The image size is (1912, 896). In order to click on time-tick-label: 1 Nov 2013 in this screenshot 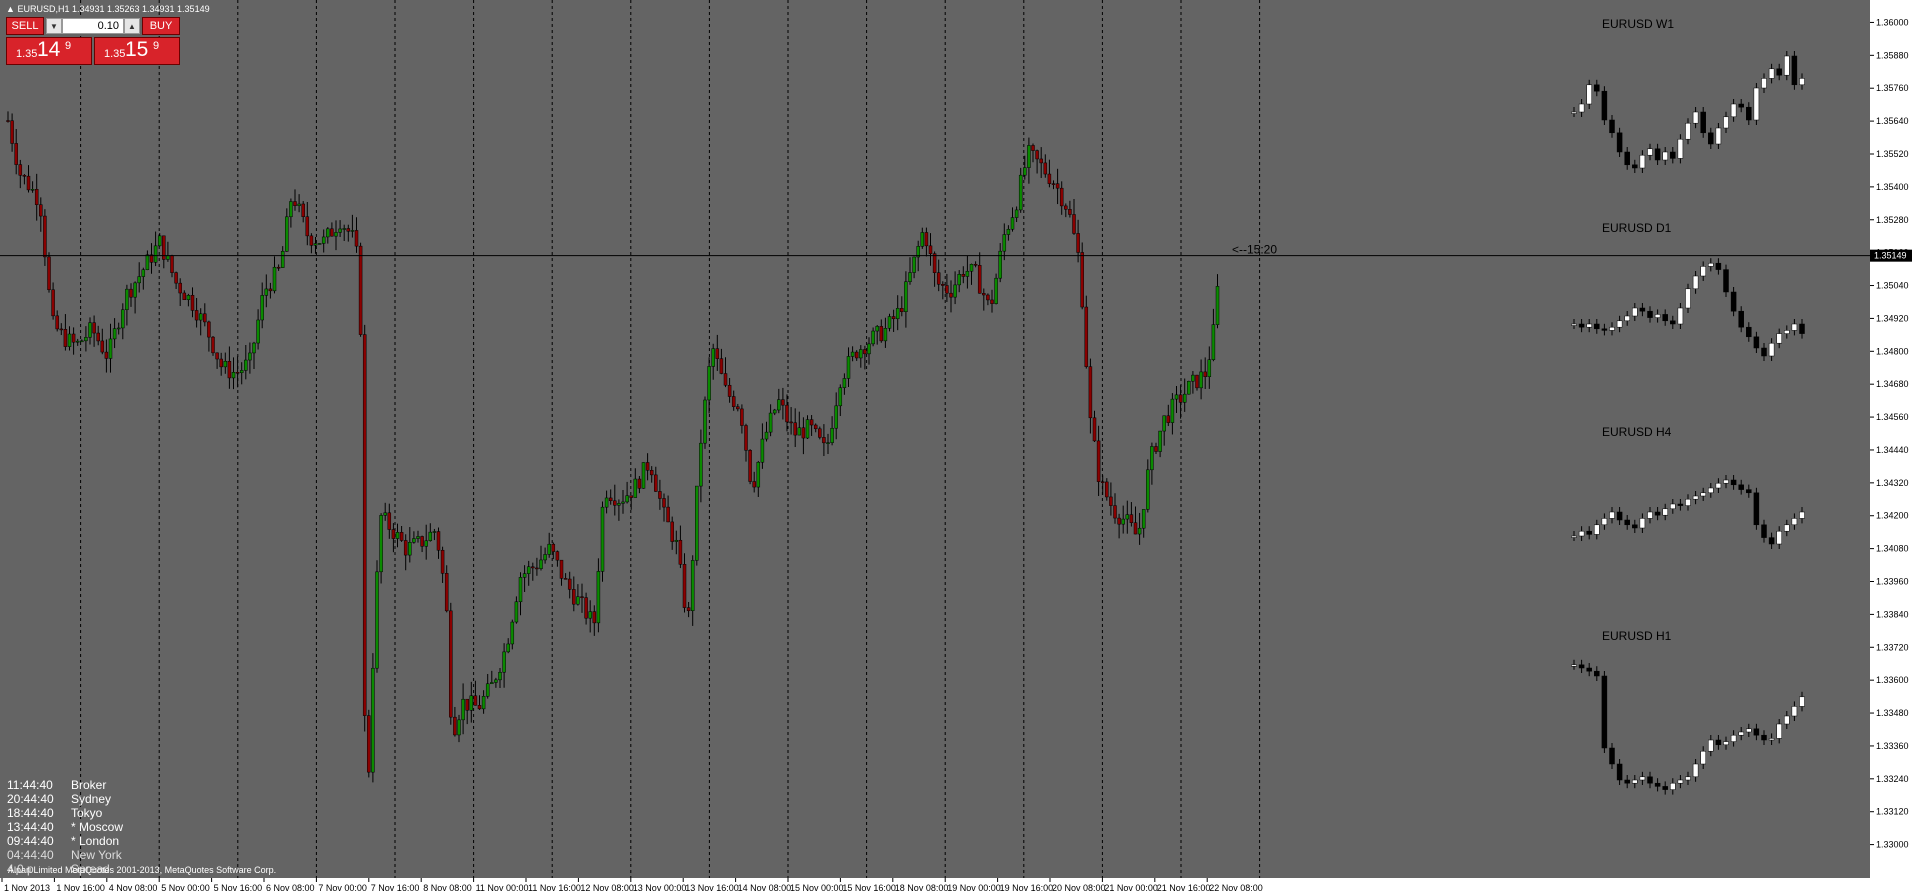, I will do `click(27, 888)`.